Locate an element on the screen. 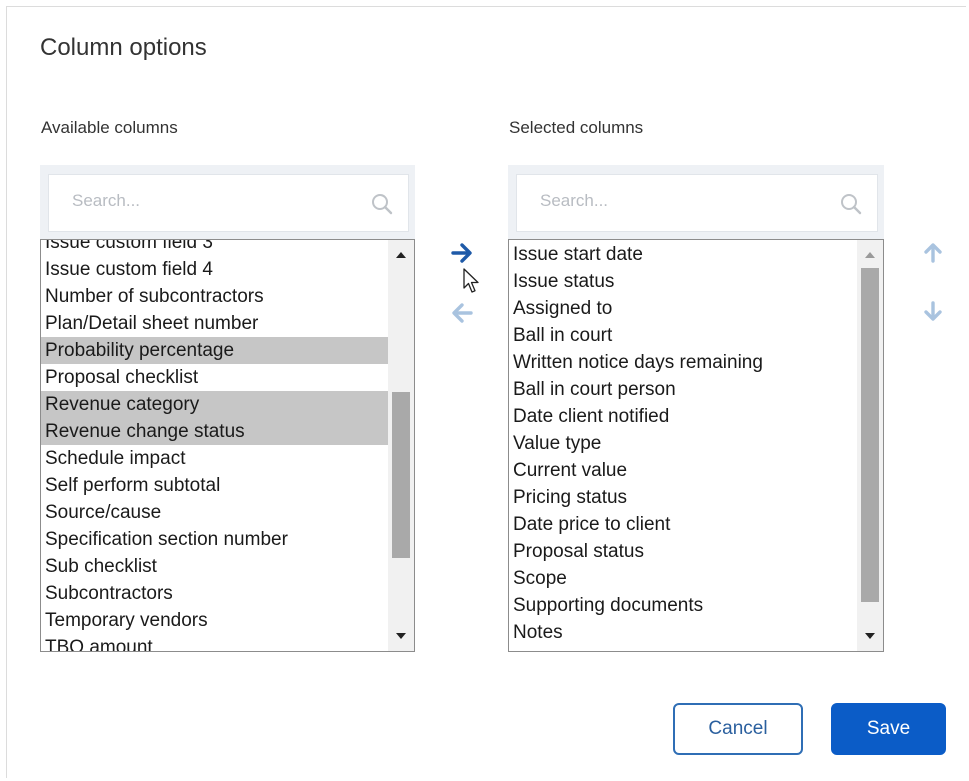  available-search-container is located at coordinates (227, 202).